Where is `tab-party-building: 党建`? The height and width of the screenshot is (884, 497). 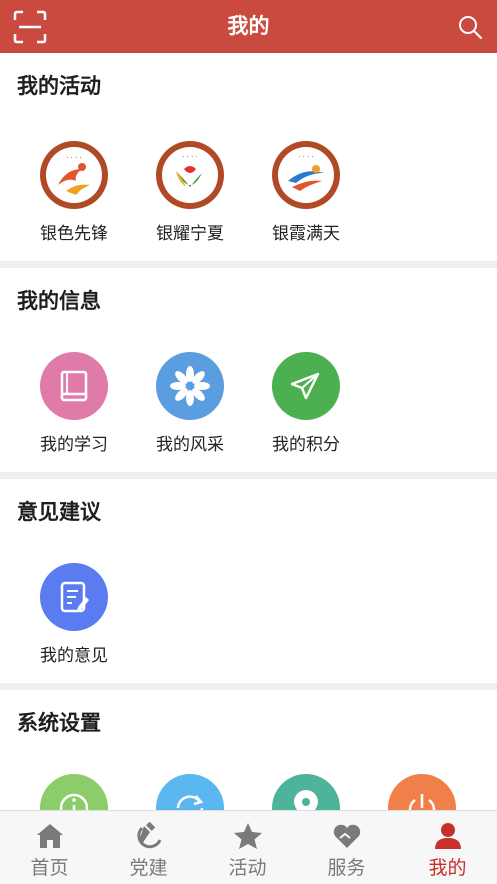
tab-party-building: 党建 is located at coordinates (148, 847).